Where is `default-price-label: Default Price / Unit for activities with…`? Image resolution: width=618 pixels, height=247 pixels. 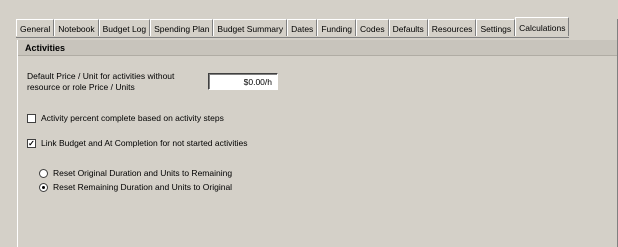 default-price-label: Default Price / Unit for activities with… is located at coordinates (101, 81).